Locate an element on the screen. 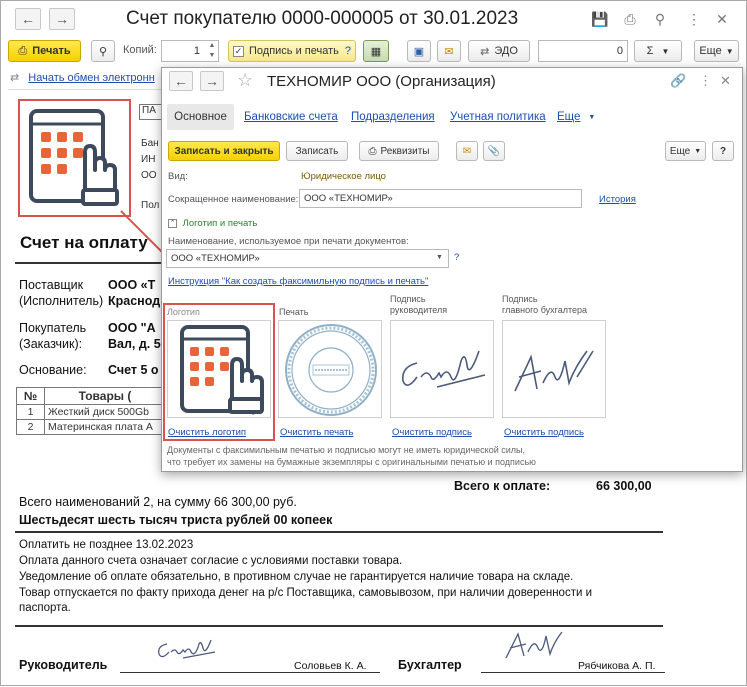 The height and width of the screenshot is (687, 747). head-signature-image is located at coordinates (443, 369).